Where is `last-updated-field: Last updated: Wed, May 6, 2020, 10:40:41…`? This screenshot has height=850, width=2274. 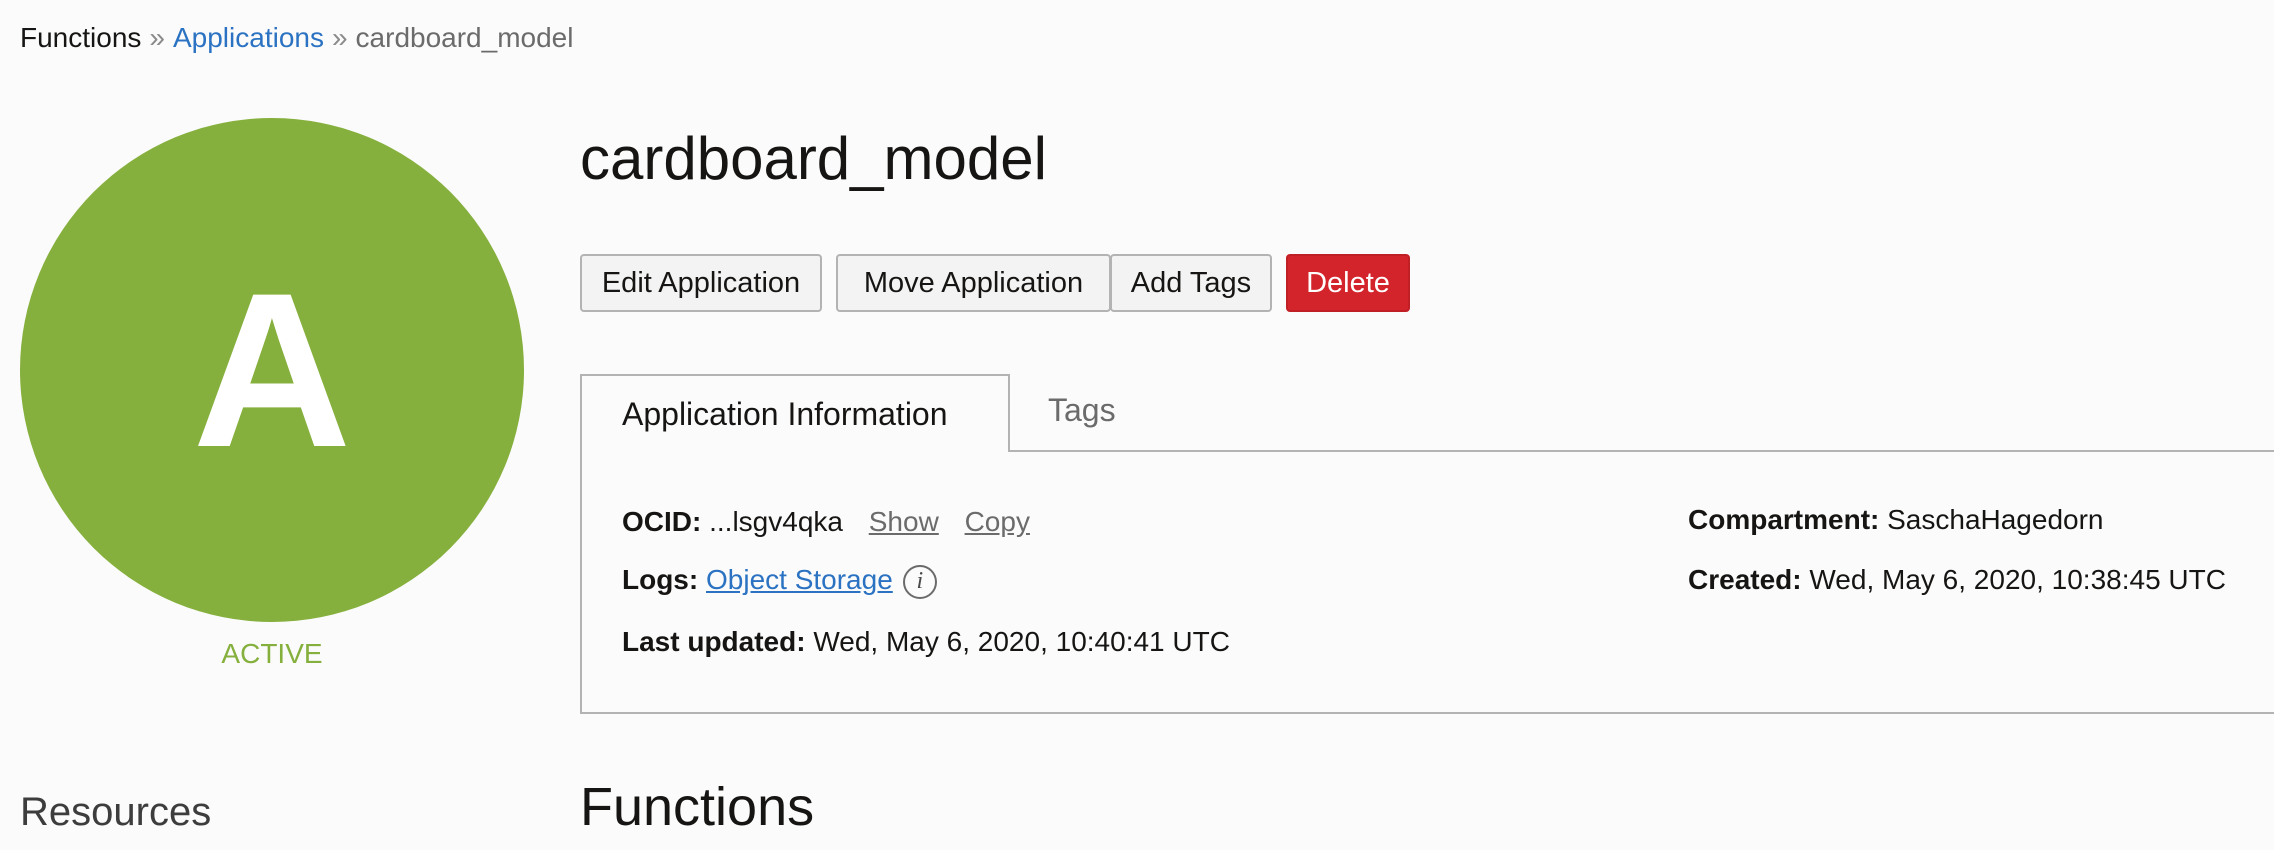 last-updated-field: Last updated: Wed, May 6, 2020, 10:40:41… is located at coordinates (926, 642).